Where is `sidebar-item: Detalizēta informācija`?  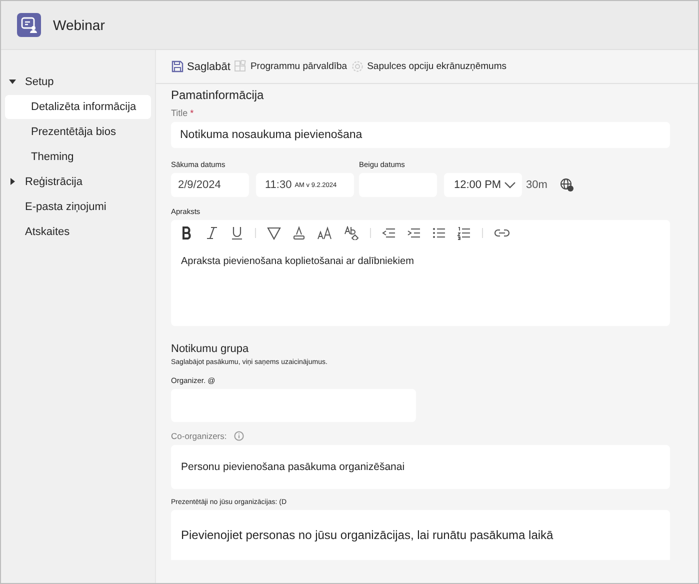
sidebar-item: Detalizēta informācija is located at coordinates (78, 107).